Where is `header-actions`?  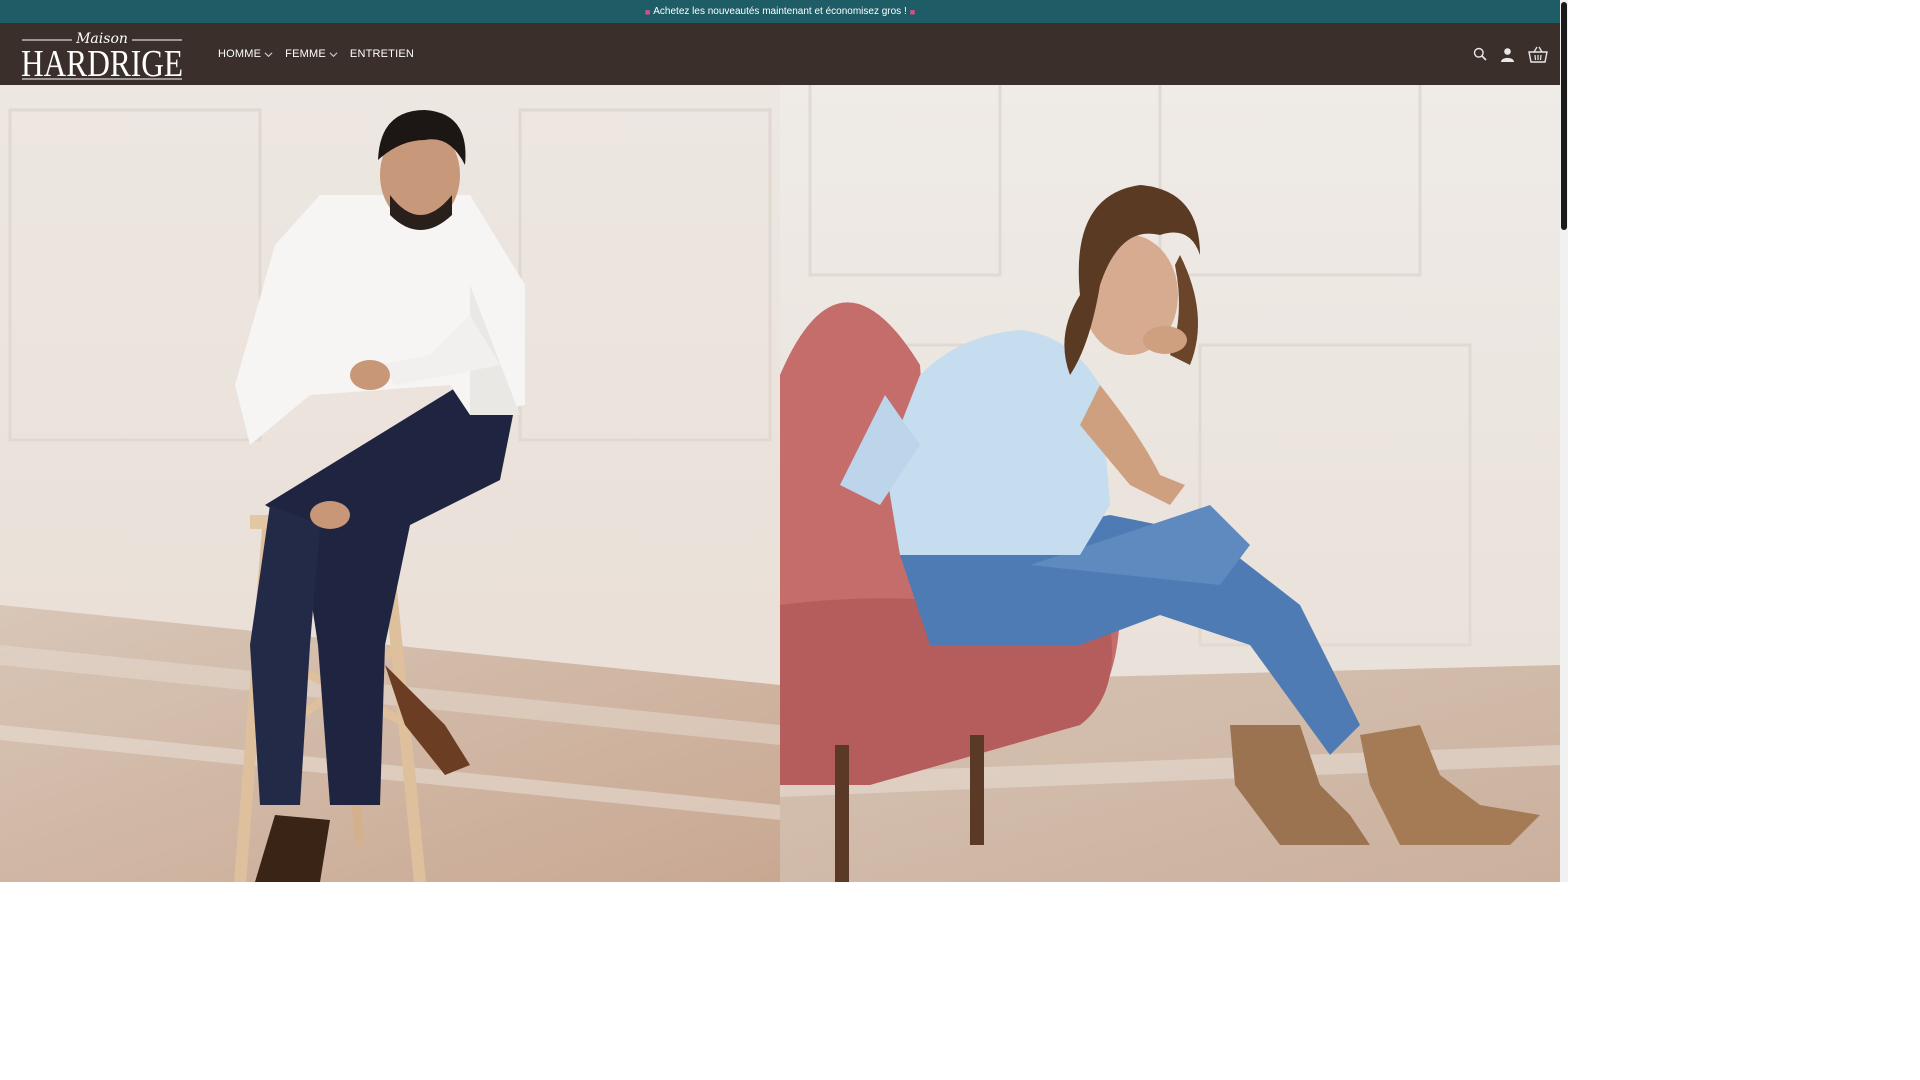 header-actions is located at coordinates (1510, 54).